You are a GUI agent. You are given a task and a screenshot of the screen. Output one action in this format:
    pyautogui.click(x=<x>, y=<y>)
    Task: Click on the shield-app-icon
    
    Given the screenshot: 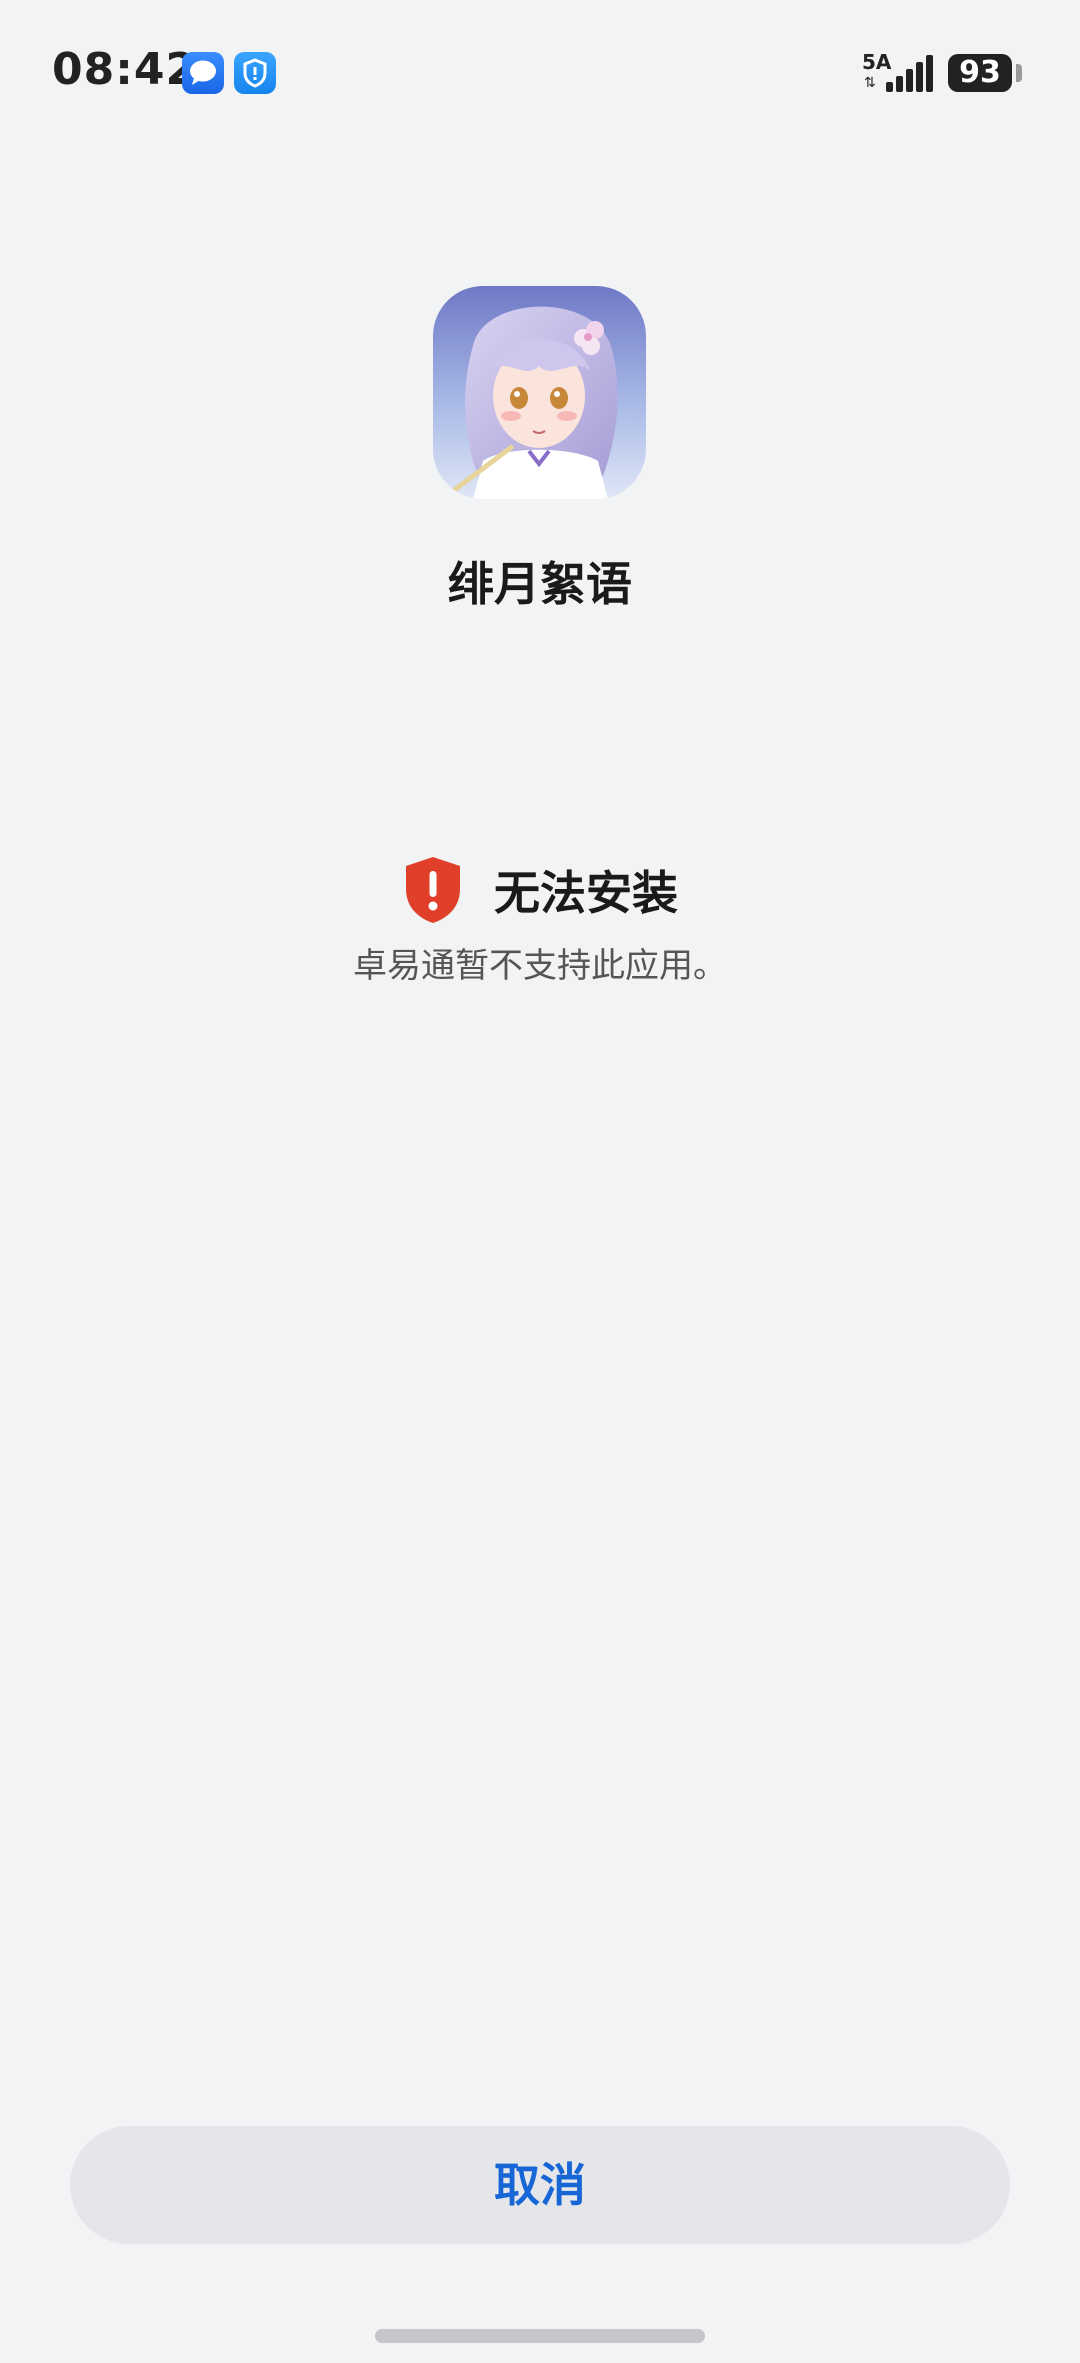 What is the action you would take?
    pyautogui.click(x=255, y=73)
    